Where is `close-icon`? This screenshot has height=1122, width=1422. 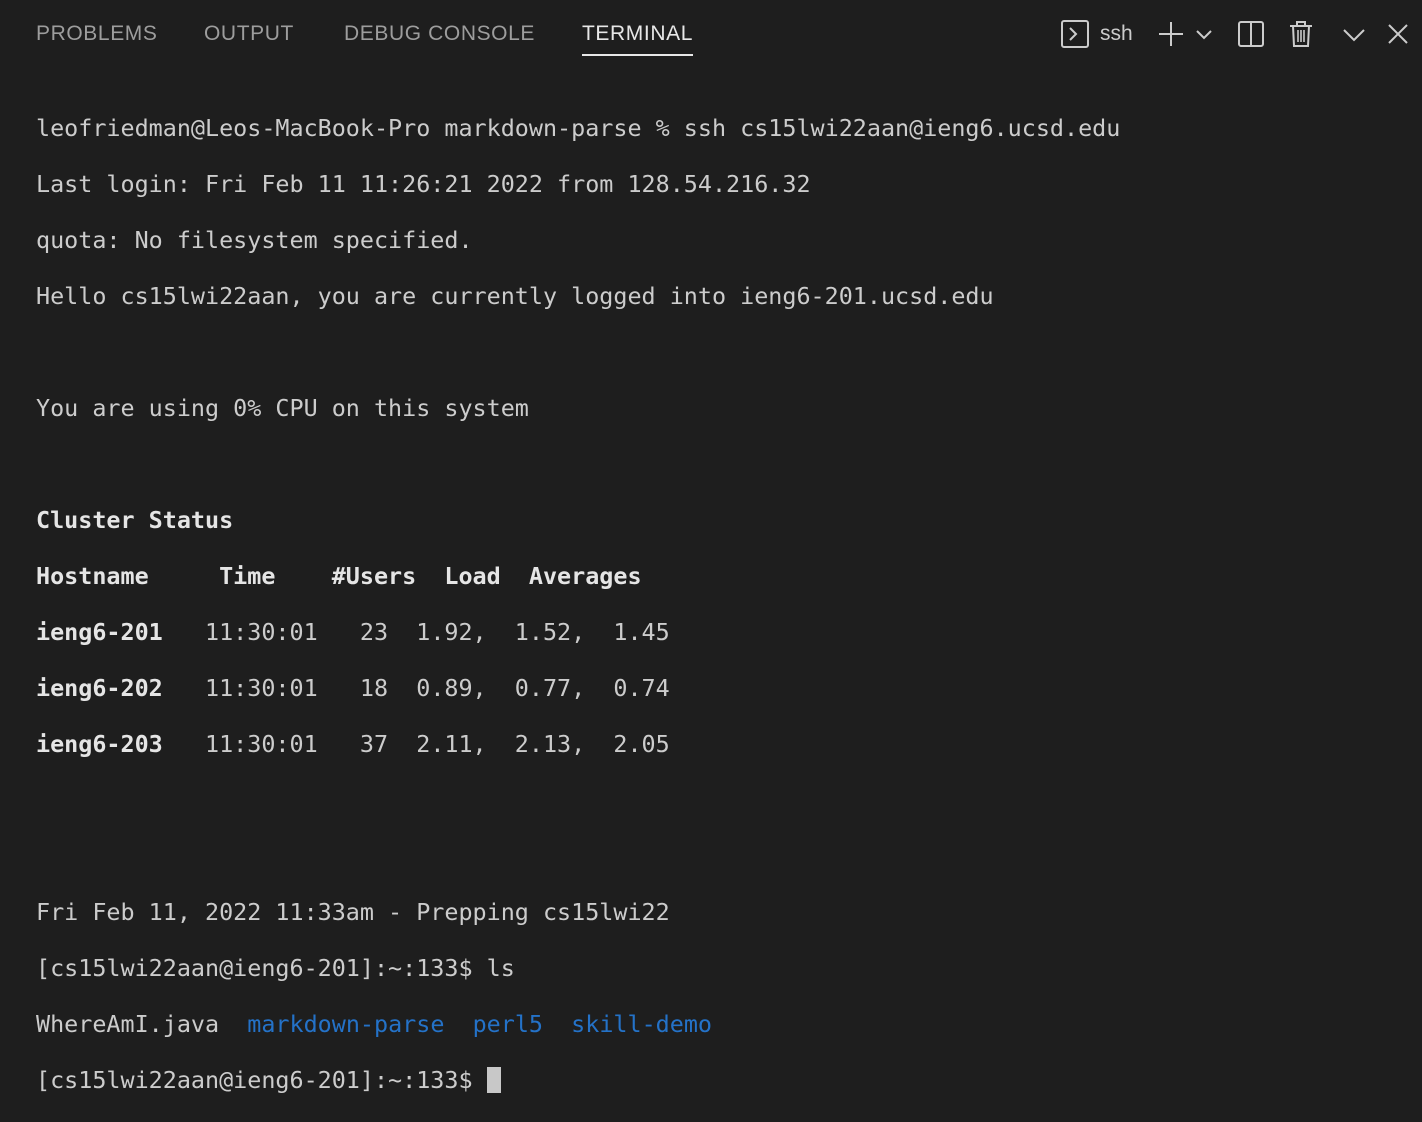
close-icon is located at coordinates (1398, 34).